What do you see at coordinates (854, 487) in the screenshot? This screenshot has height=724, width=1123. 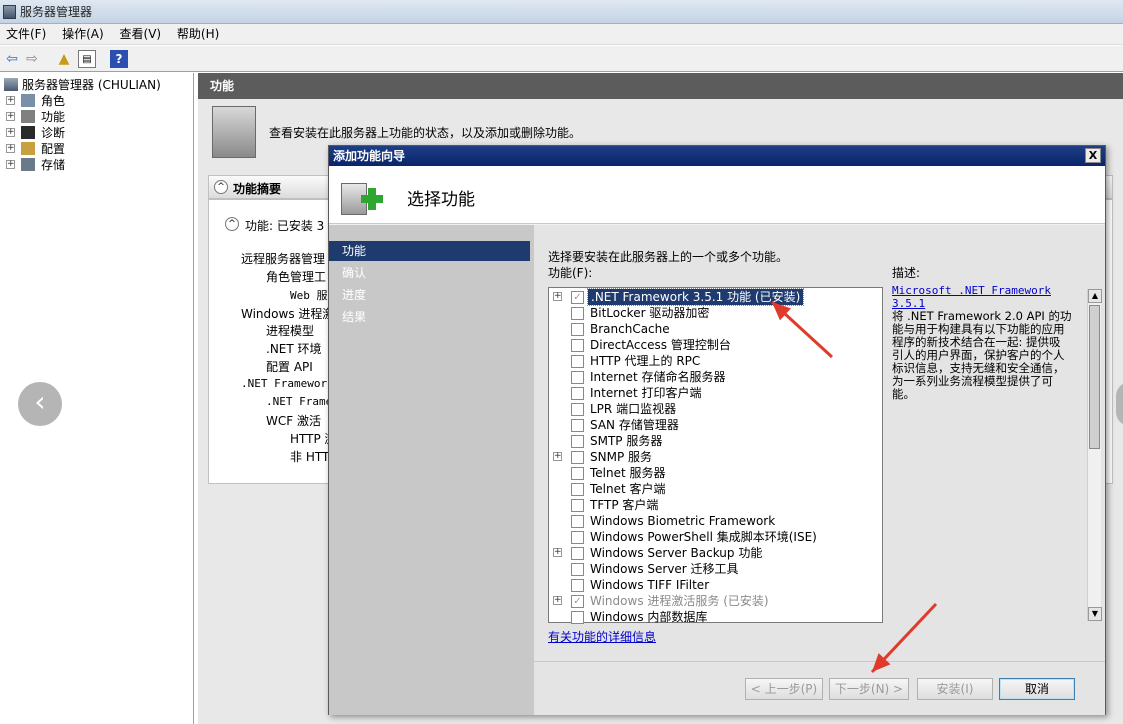 I see `annotation-layer` at bounding box center [854, 487].